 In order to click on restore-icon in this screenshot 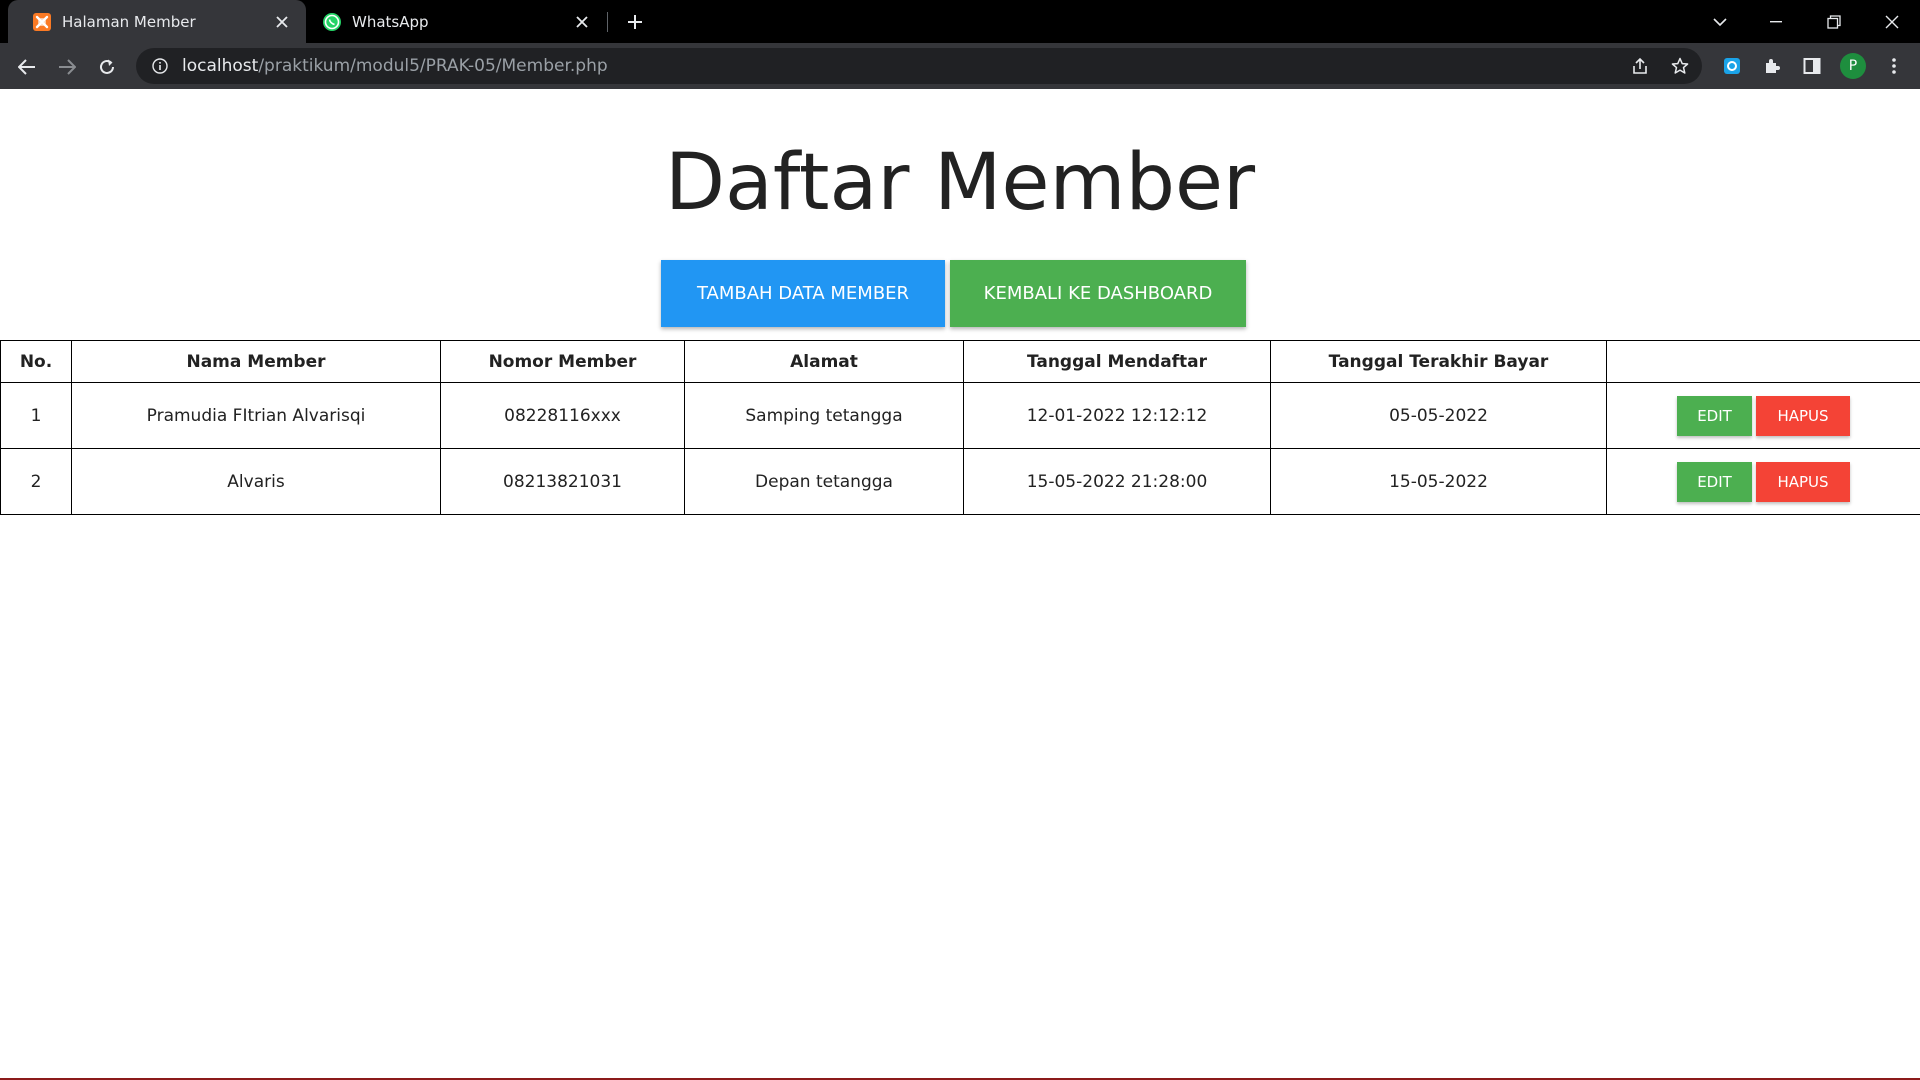, I will do `click(1834, 21)`.